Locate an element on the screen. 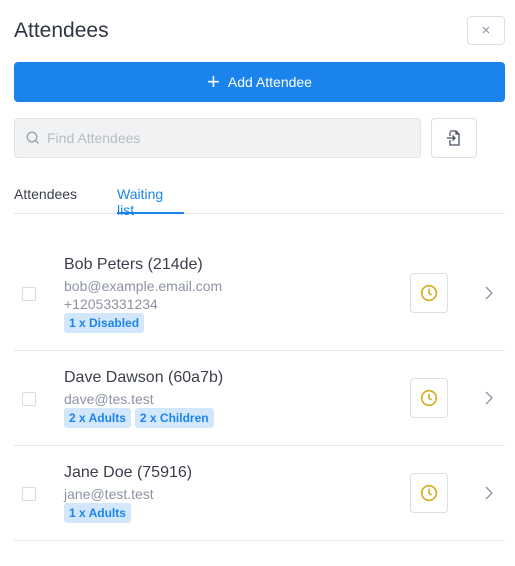 The width and height of the screenshot is (515, 566). attendee-name: Bob Peters (214de) is located at coordinates (133, 264).